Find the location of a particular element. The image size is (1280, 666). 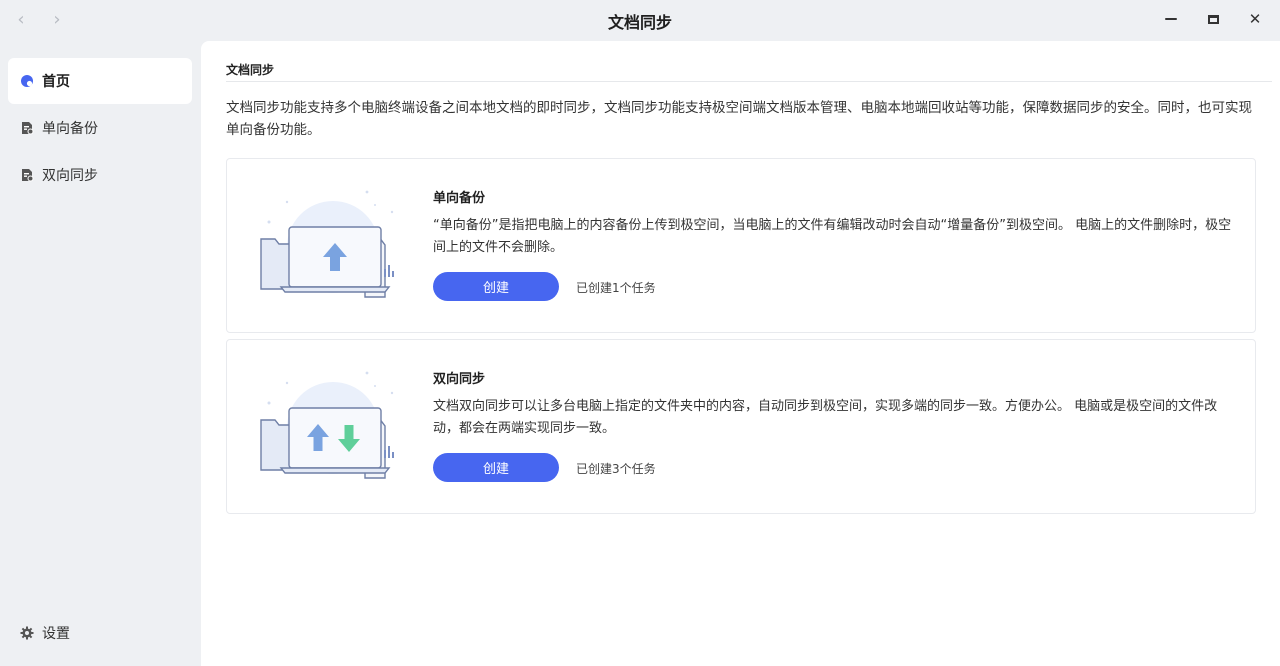

gear-icon is located at coordinates (27, 633).